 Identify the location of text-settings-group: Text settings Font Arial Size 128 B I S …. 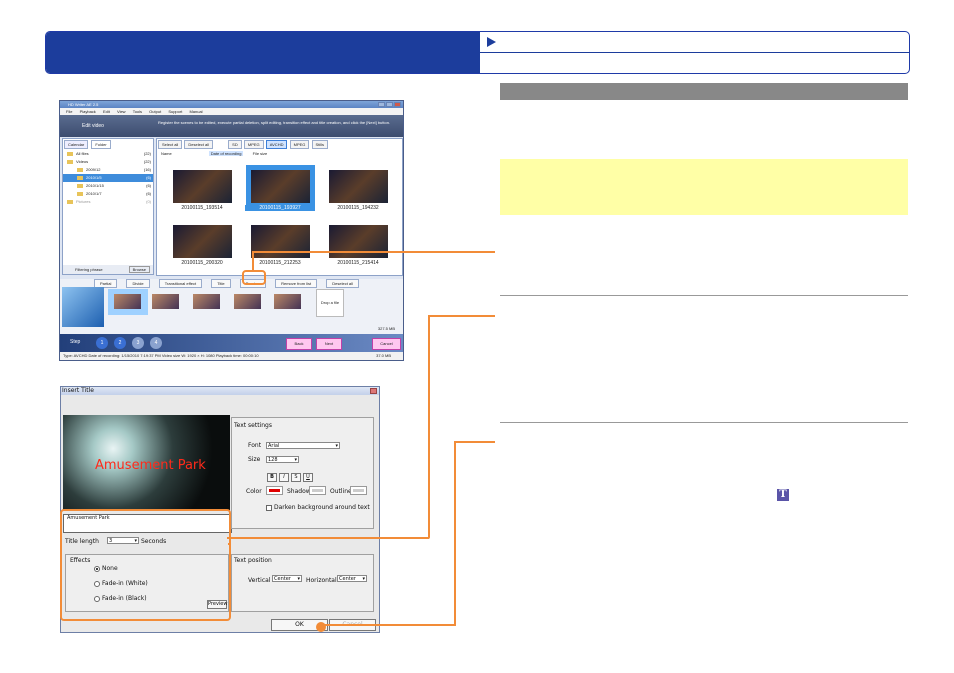
(302, 473).